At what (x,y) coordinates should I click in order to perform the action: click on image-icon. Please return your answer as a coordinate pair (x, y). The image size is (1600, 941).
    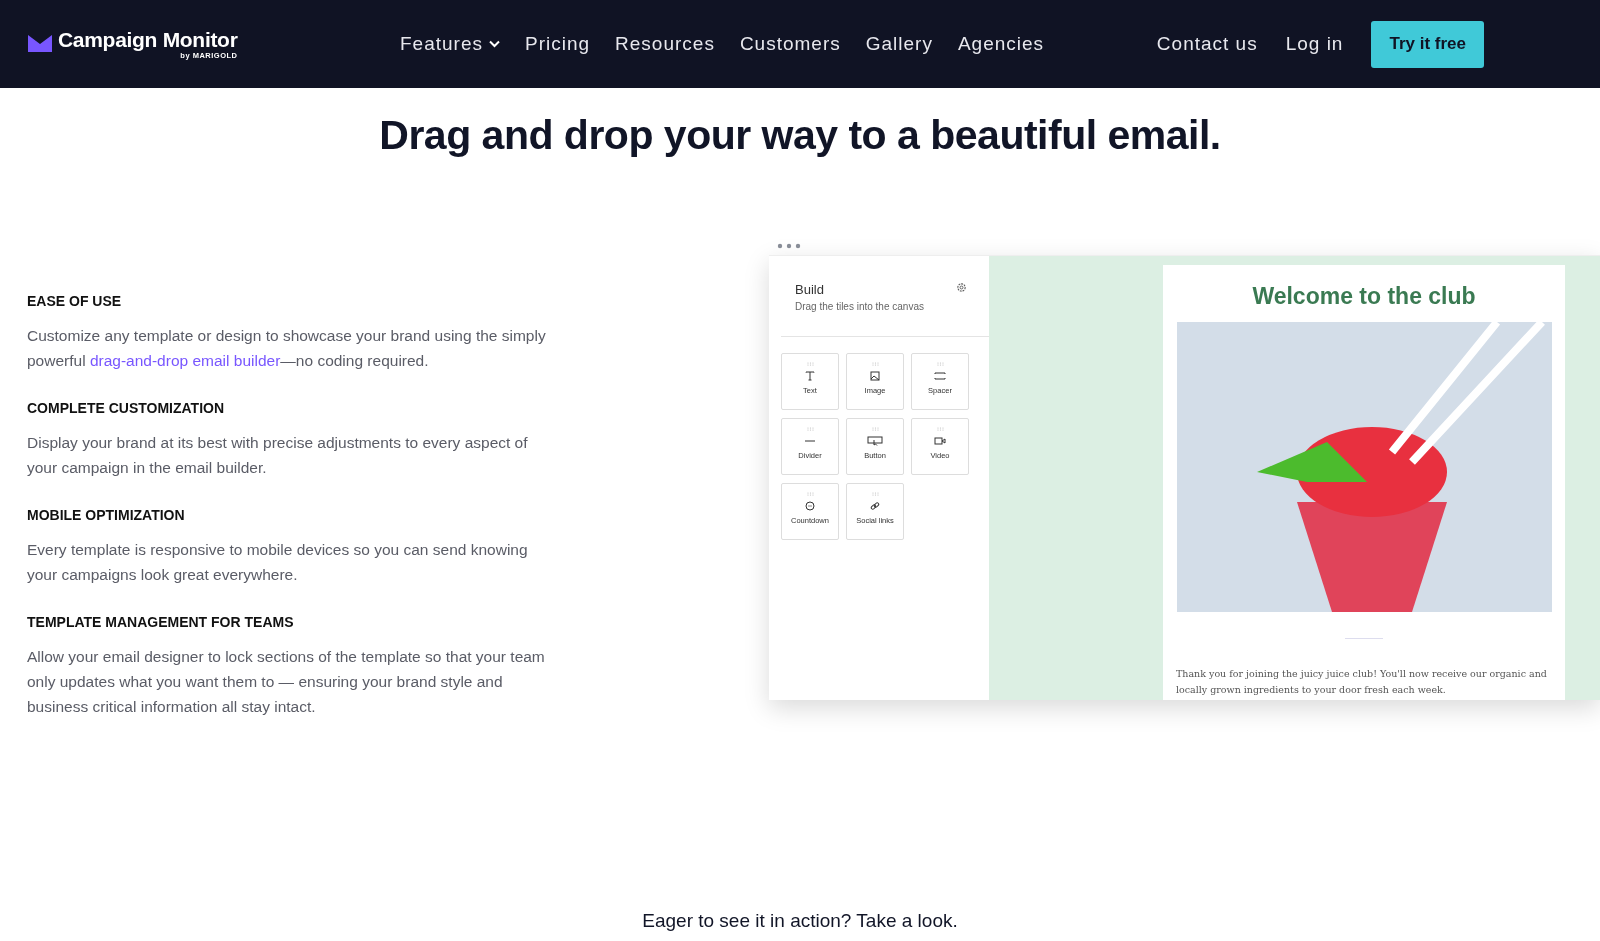
    Looking at the image, I should click on (875, 376).